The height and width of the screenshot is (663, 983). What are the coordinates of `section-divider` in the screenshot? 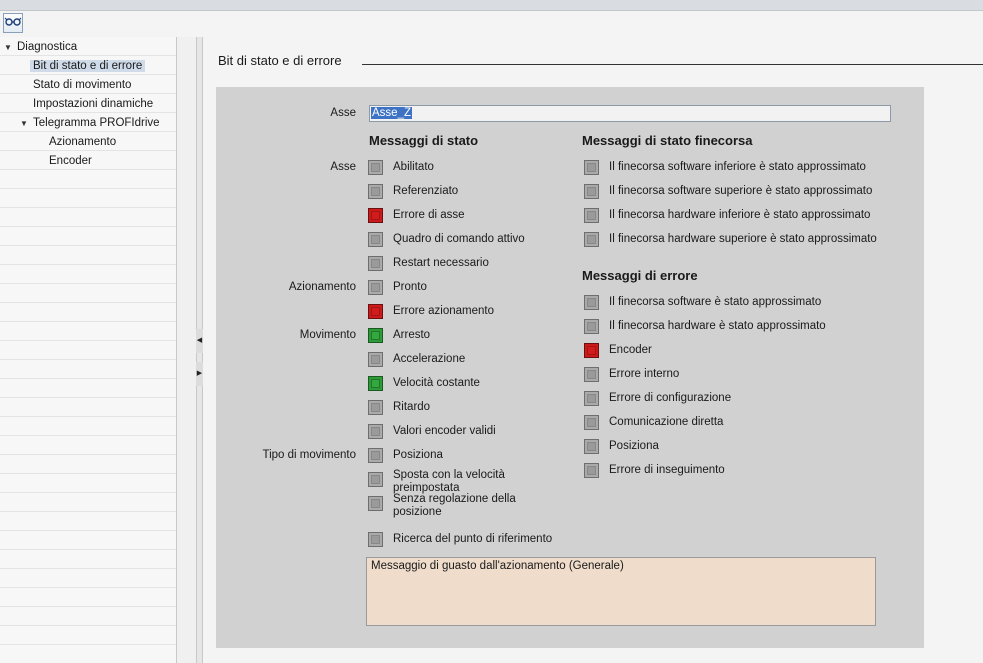 It's located at (672, 64).